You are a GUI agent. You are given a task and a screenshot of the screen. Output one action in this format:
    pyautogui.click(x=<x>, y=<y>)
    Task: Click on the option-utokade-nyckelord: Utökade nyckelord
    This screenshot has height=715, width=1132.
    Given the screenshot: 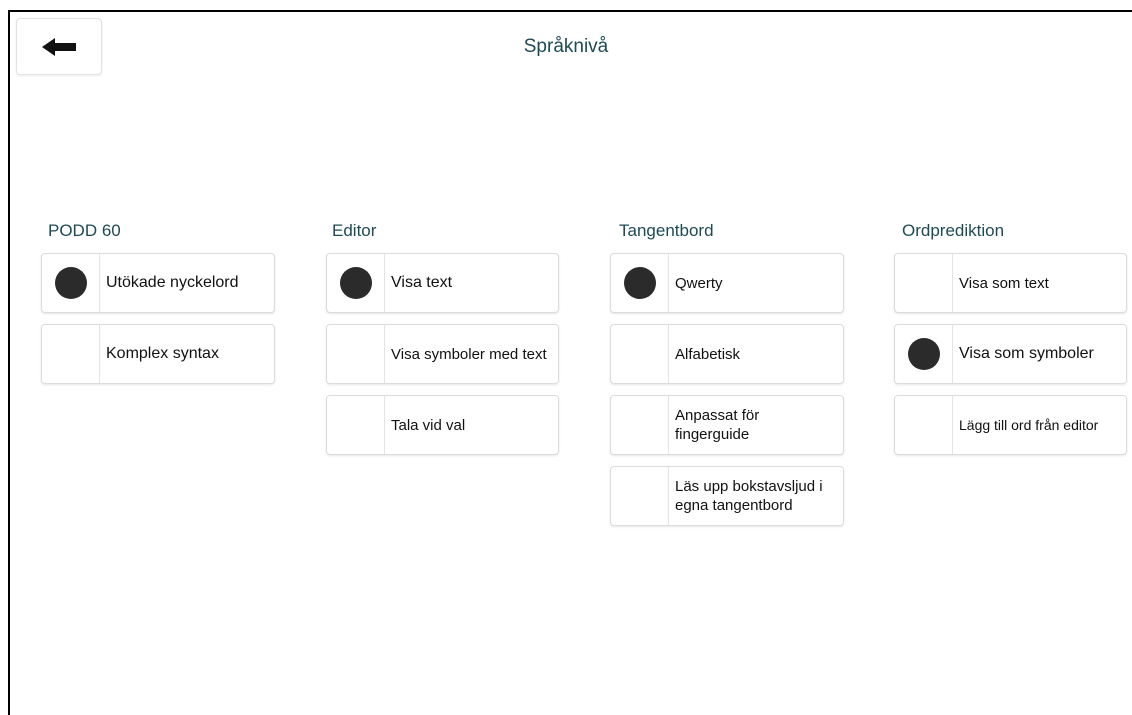 What is the action you would take?
    pyautogui.click(x=158, y=283)
    